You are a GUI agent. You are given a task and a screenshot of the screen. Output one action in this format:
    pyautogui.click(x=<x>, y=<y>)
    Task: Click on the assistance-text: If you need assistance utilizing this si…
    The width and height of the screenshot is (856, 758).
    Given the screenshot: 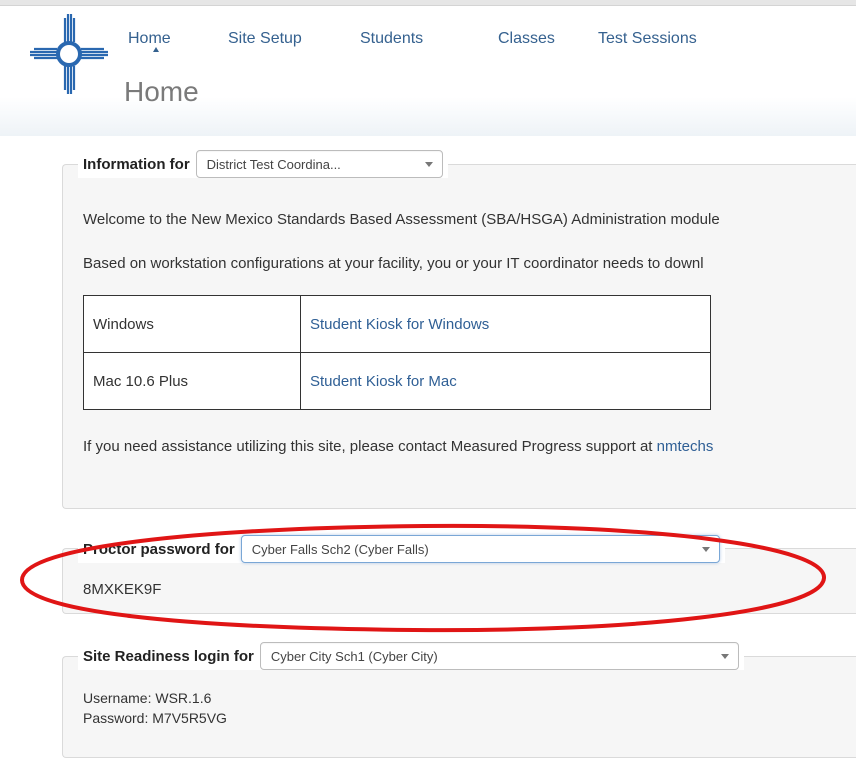 What is the action you would take?
    pyautogui.click(x=398, y=446)
    